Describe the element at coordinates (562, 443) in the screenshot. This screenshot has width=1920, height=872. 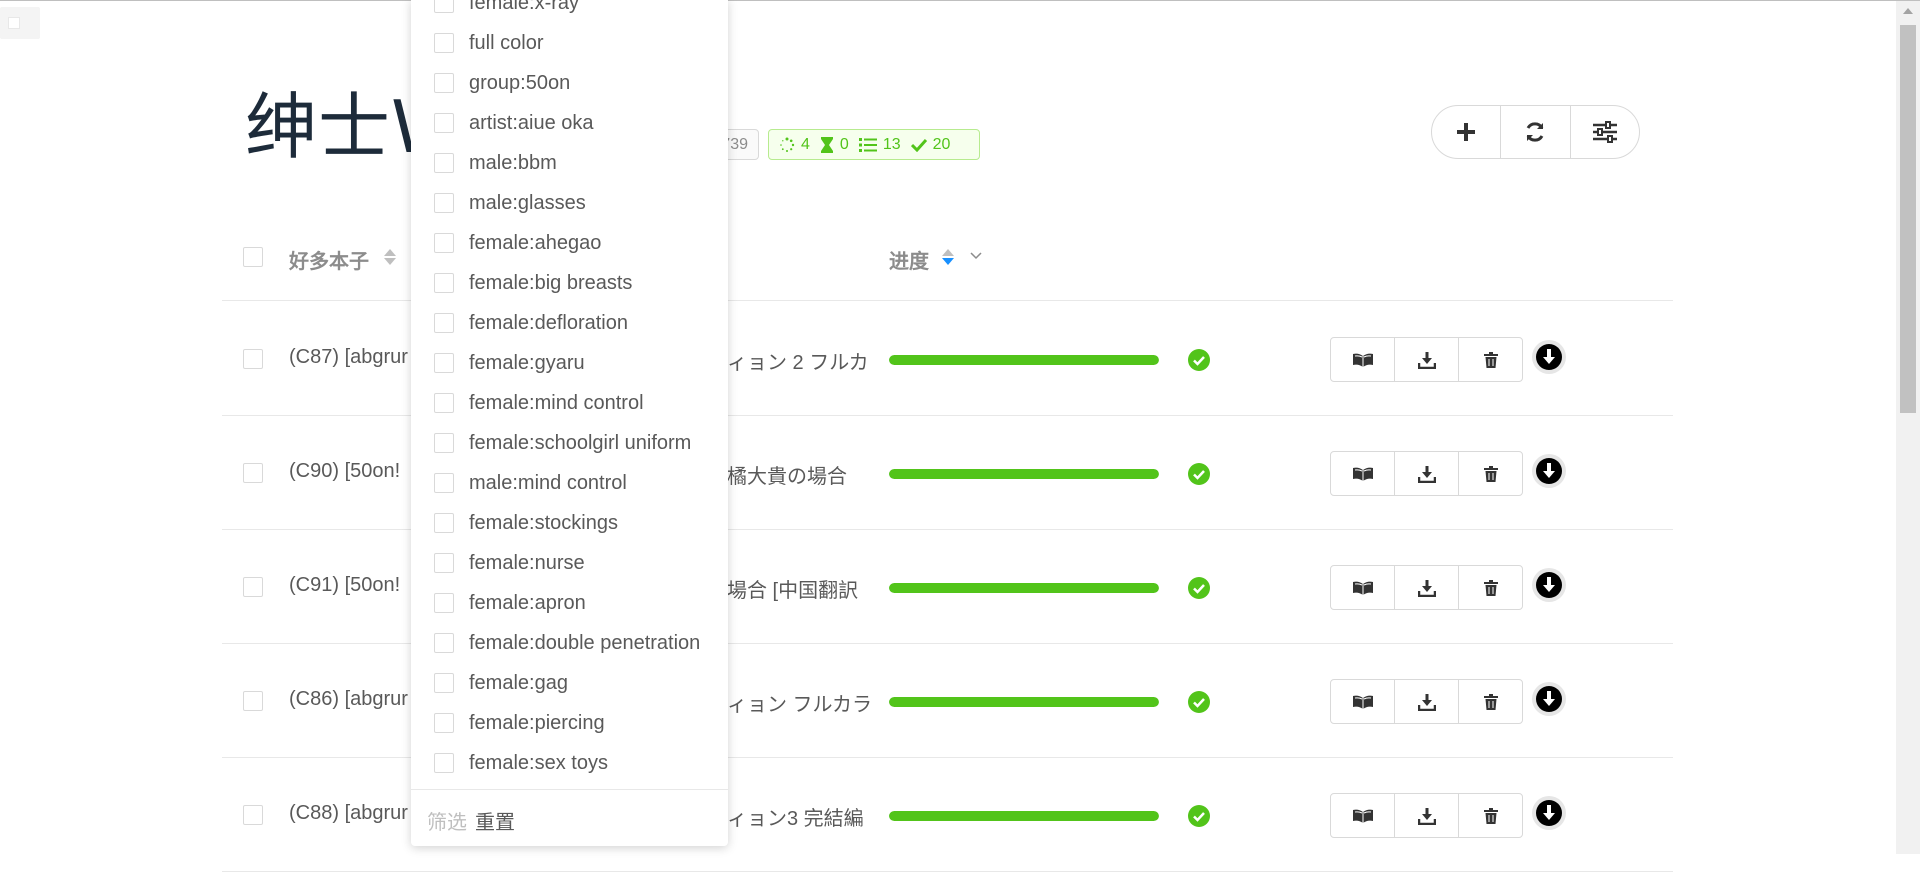
I see `filter-option: female:schoolgirl uniform` at that location.